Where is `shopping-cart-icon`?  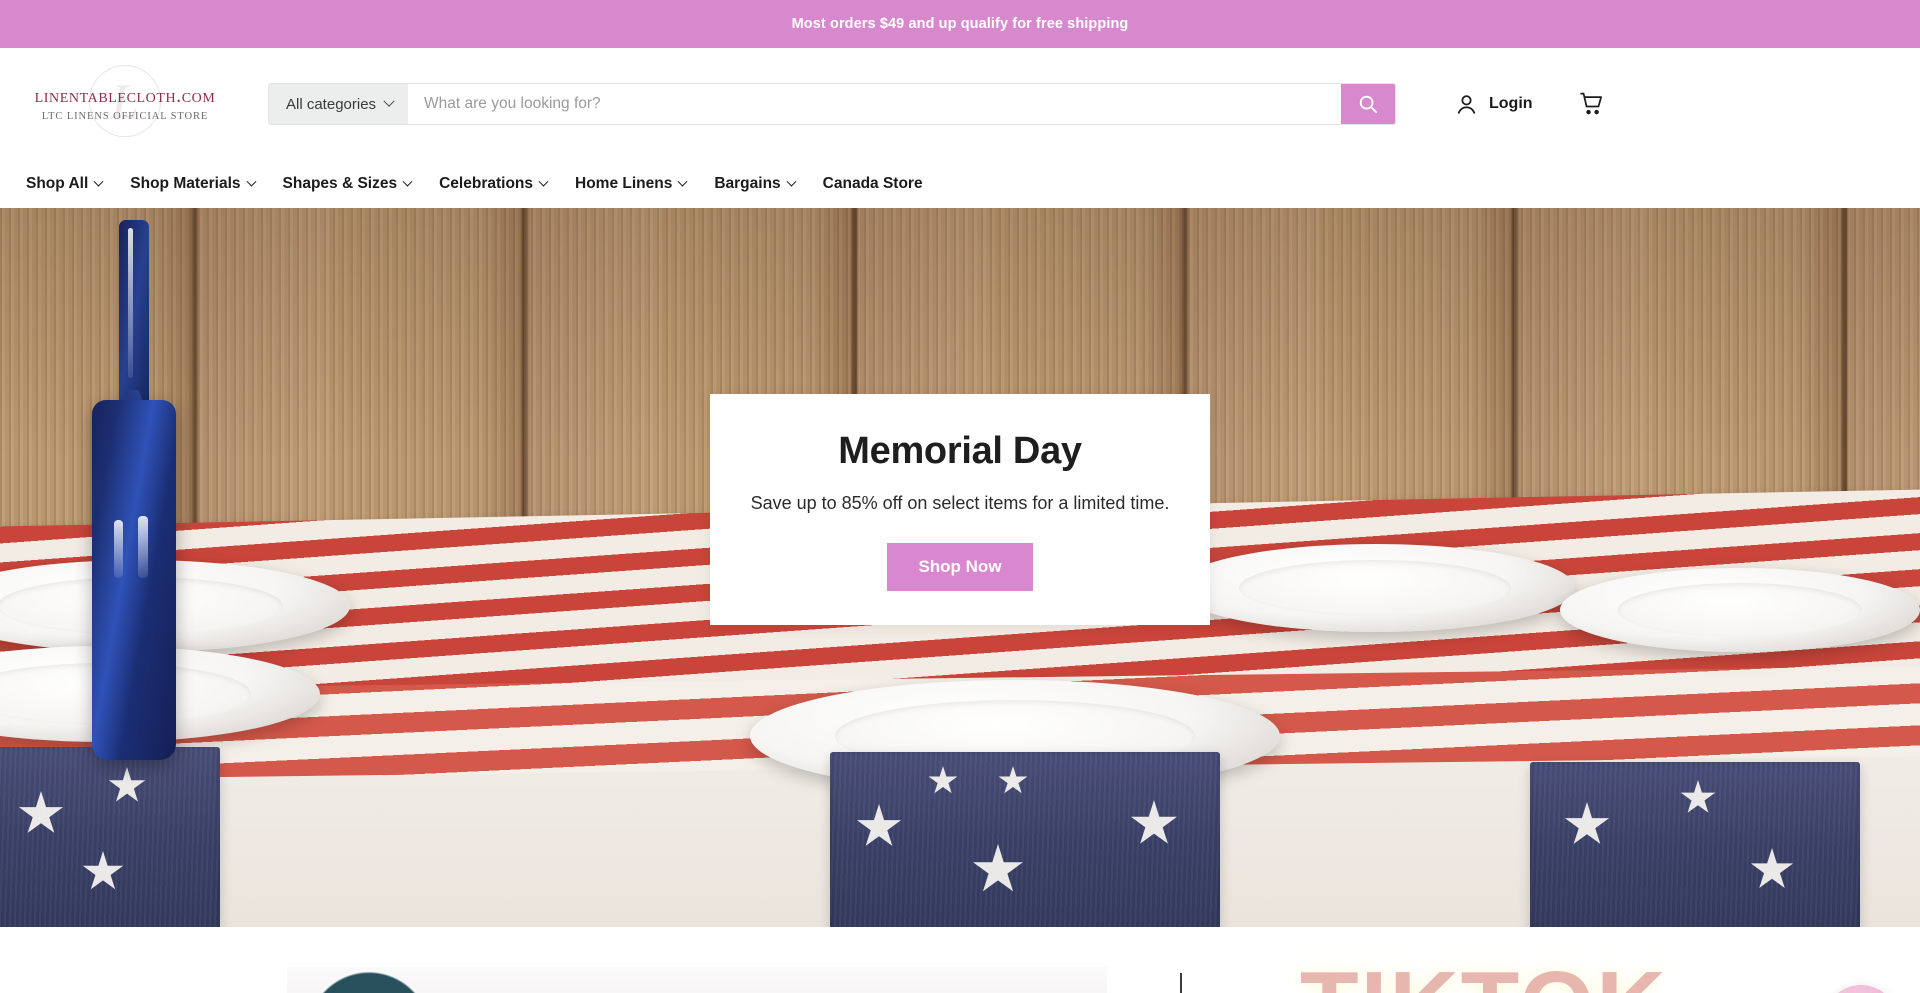 shopping-cart-icon is located at coordinates (1590, 103).